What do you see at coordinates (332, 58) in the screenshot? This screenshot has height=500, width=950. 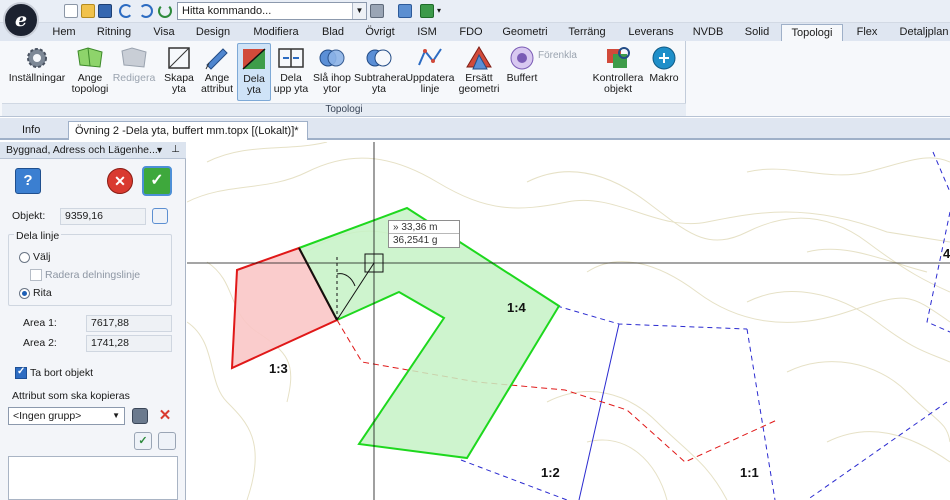 I see `merge-areas-icon` at bounding box center [332, 58].